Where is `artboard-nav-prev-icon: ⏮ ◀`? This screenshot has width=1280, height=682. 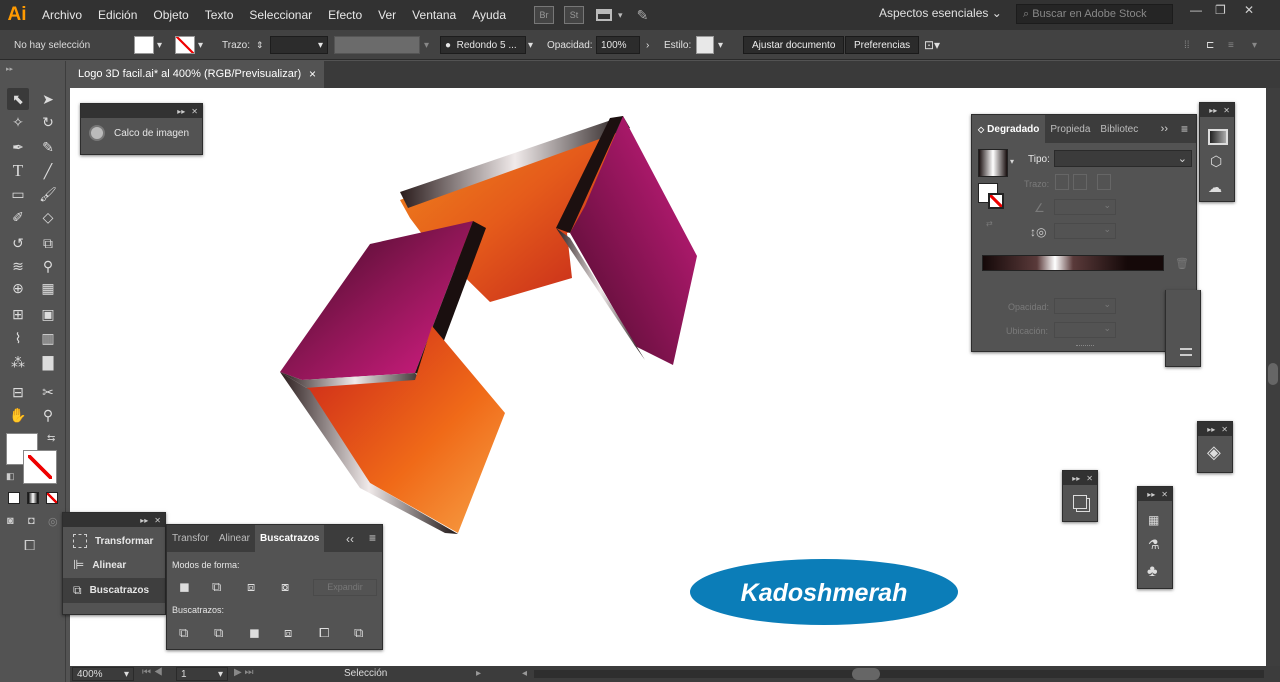 artboard-nav-prev-icon: ⏮ ◀ is located at coordinates (152, 672).